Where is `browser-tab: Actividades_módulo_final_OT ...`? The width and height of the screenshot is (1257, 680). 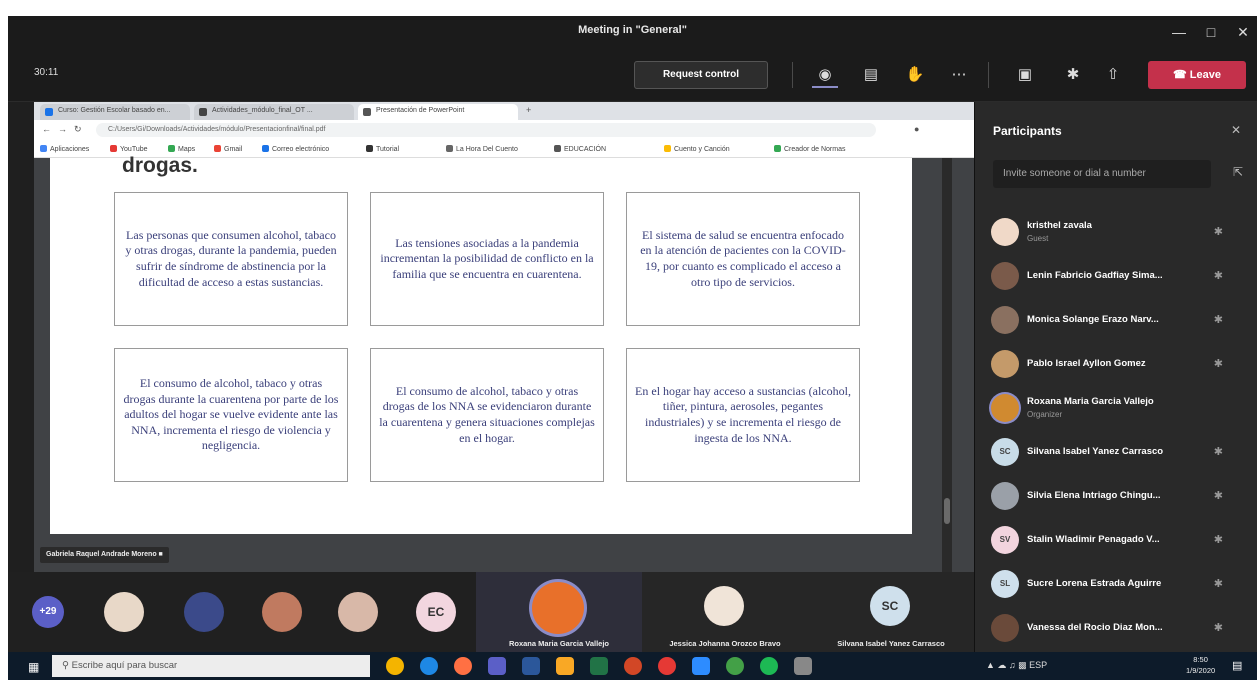 browser-tab: Actividades_módulo_final_OT ... is located at coordinates (274, 112).